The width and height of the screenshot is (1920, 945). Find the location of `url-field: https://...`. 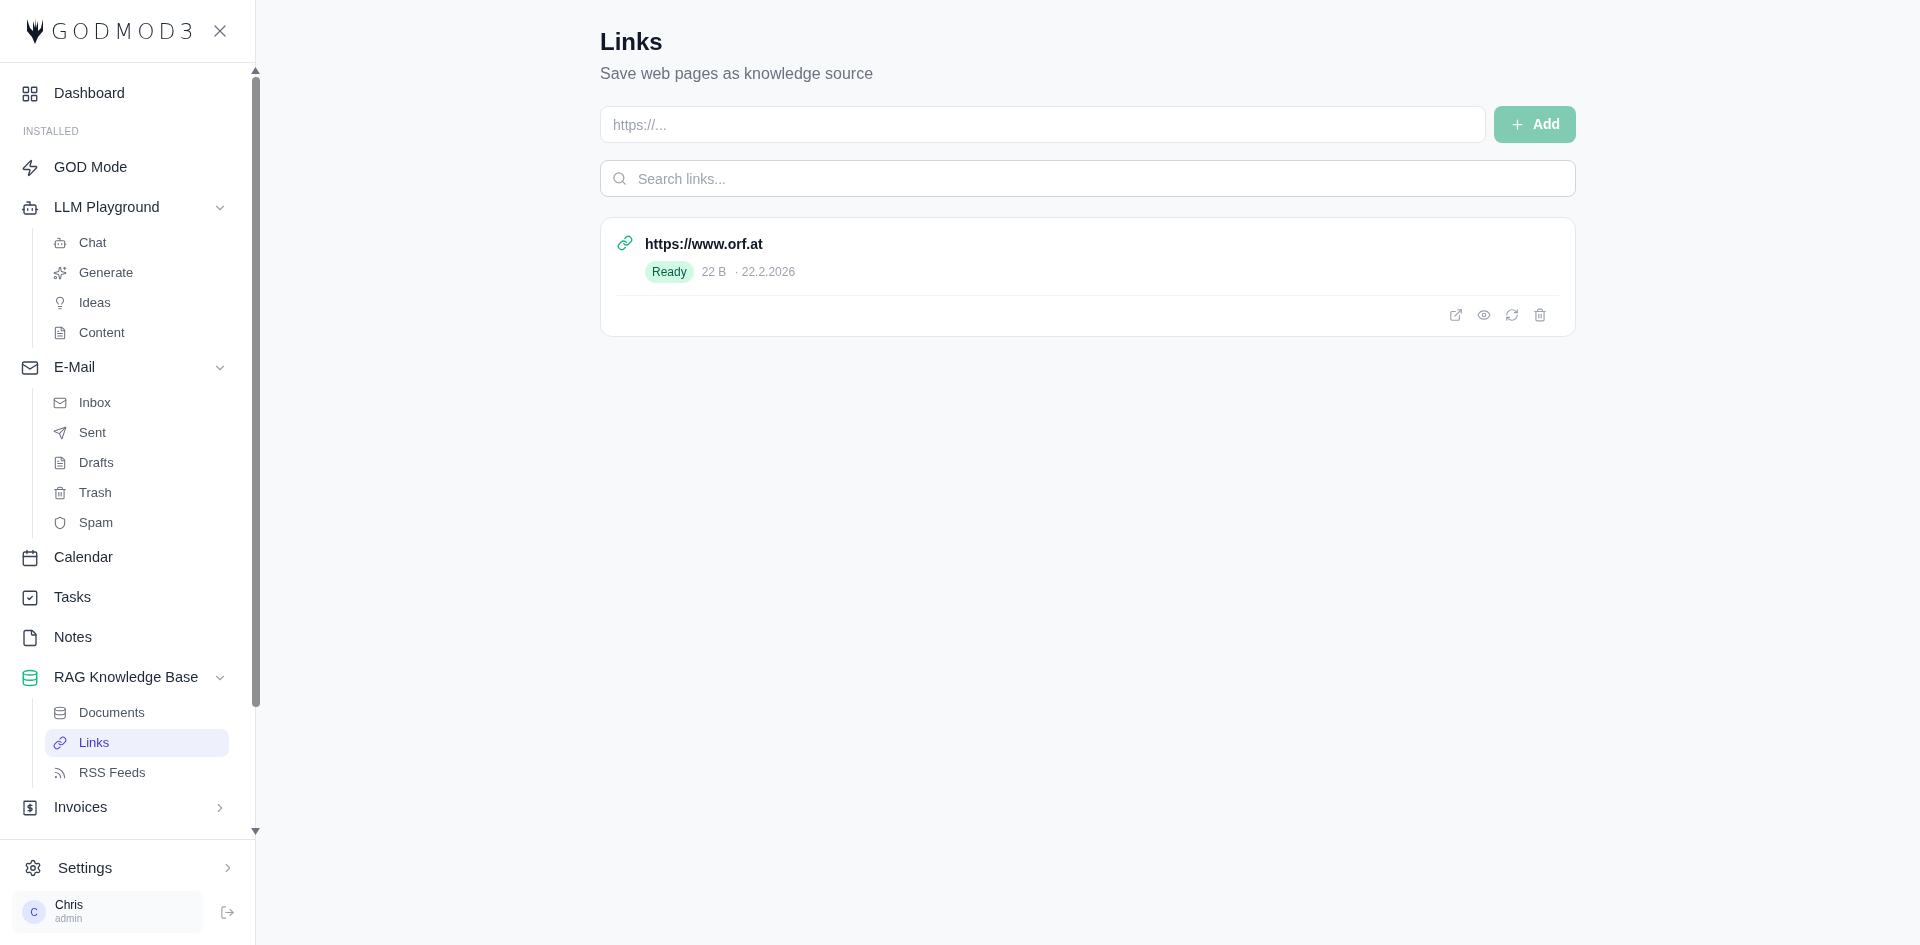

url-field: https://... is located at coordinates (1043, 124).